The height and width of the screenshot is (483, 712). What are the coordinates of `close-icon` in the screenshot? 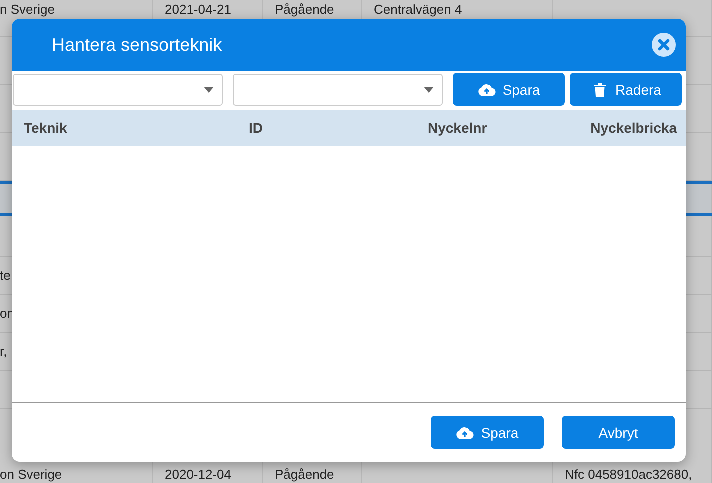 It's located at (664, 45).